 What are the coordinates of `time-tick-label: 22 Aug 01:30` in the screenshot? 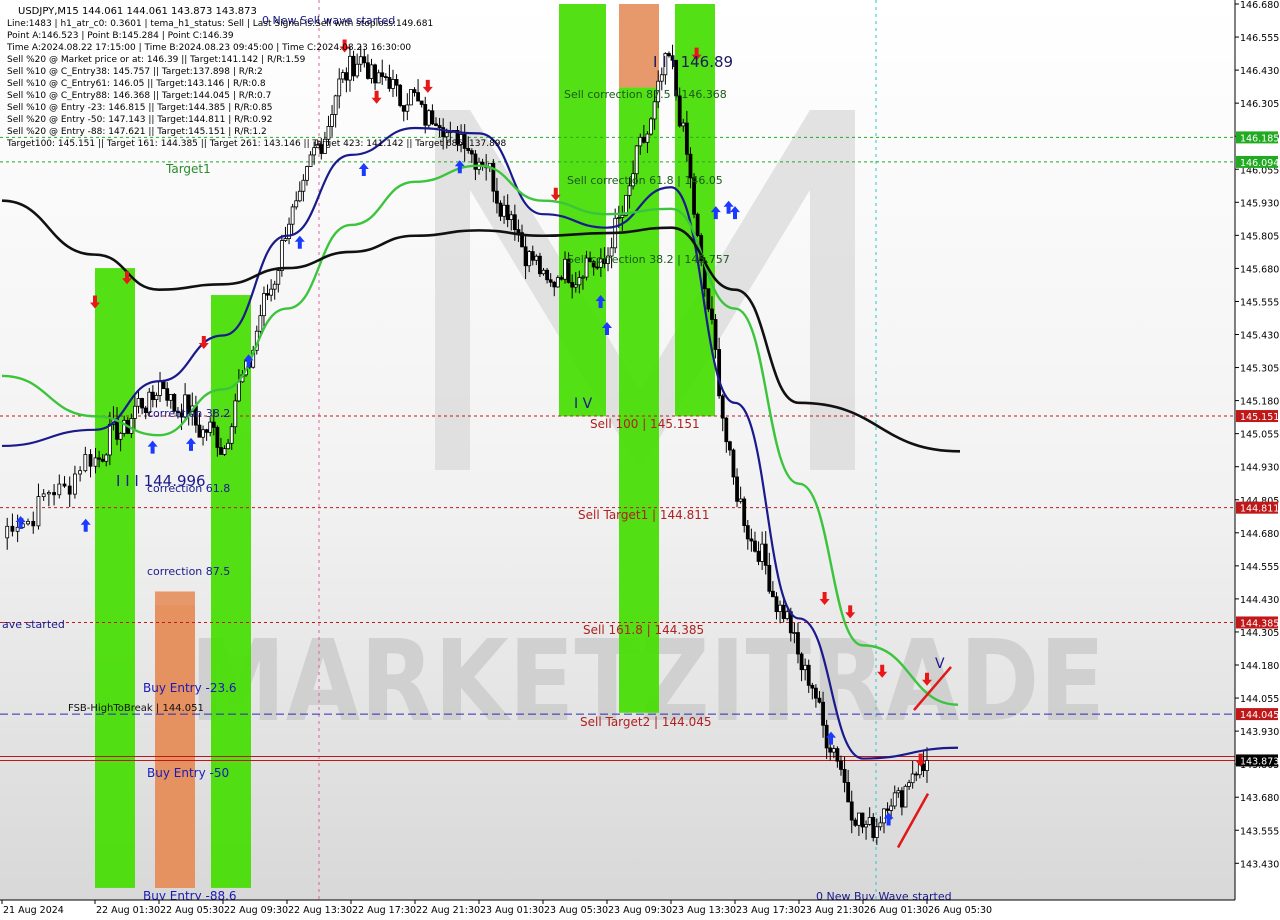 It's located at (128, 910).